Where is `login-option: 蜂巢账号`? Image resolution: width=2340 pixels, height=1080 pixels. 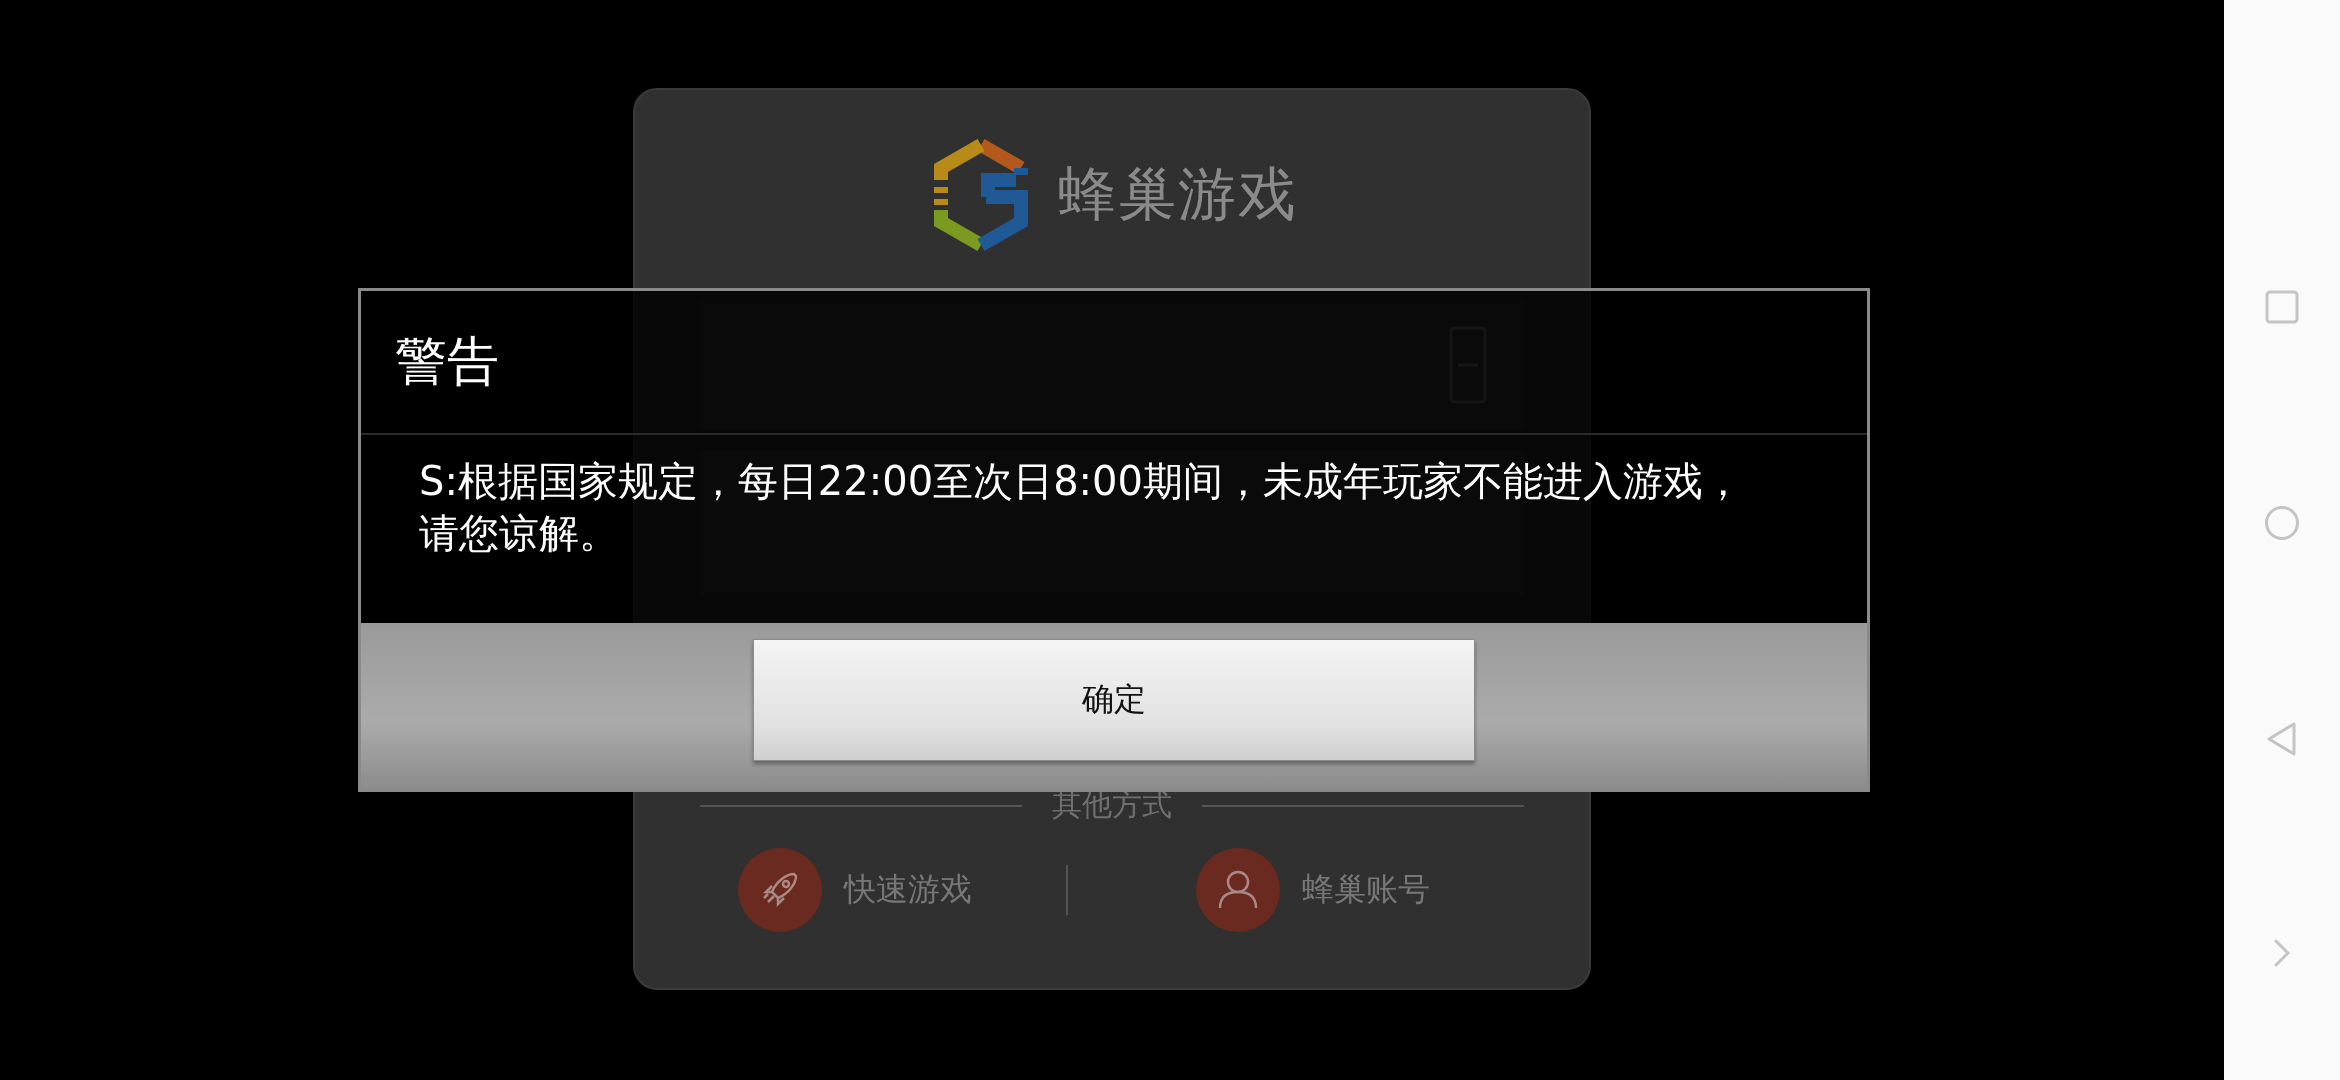 login-option: 蜂巢账号 is located at coordinates (1296, 890).